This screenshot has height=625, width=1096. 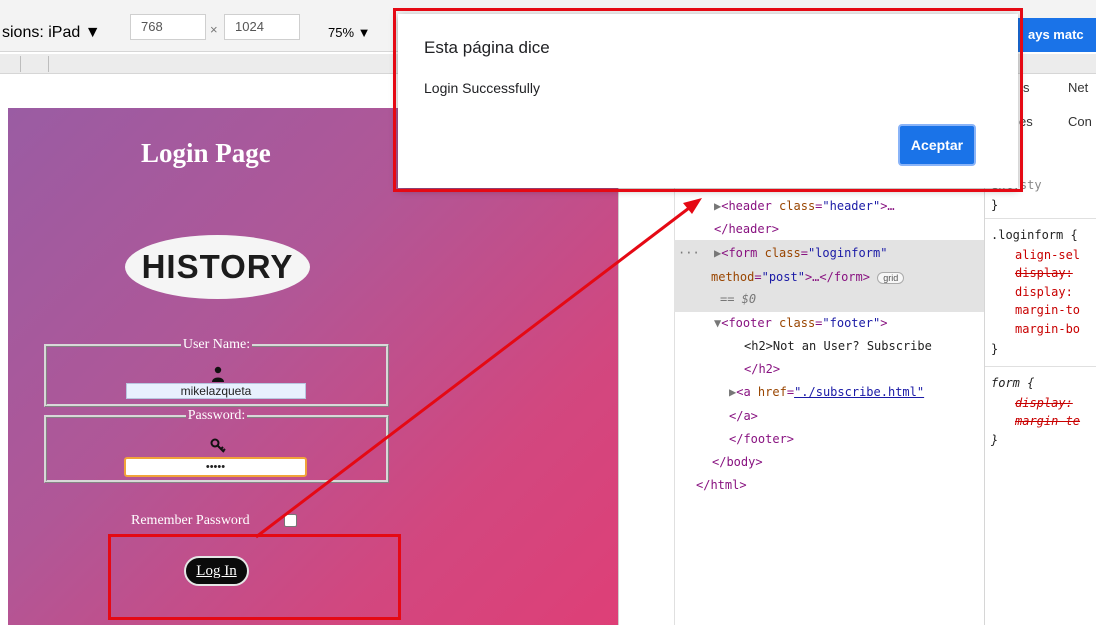 What do you see at coordinates (254, 577) in the screenshot?
I see `login-button-highlight-box` at bounding box center [254, 577].